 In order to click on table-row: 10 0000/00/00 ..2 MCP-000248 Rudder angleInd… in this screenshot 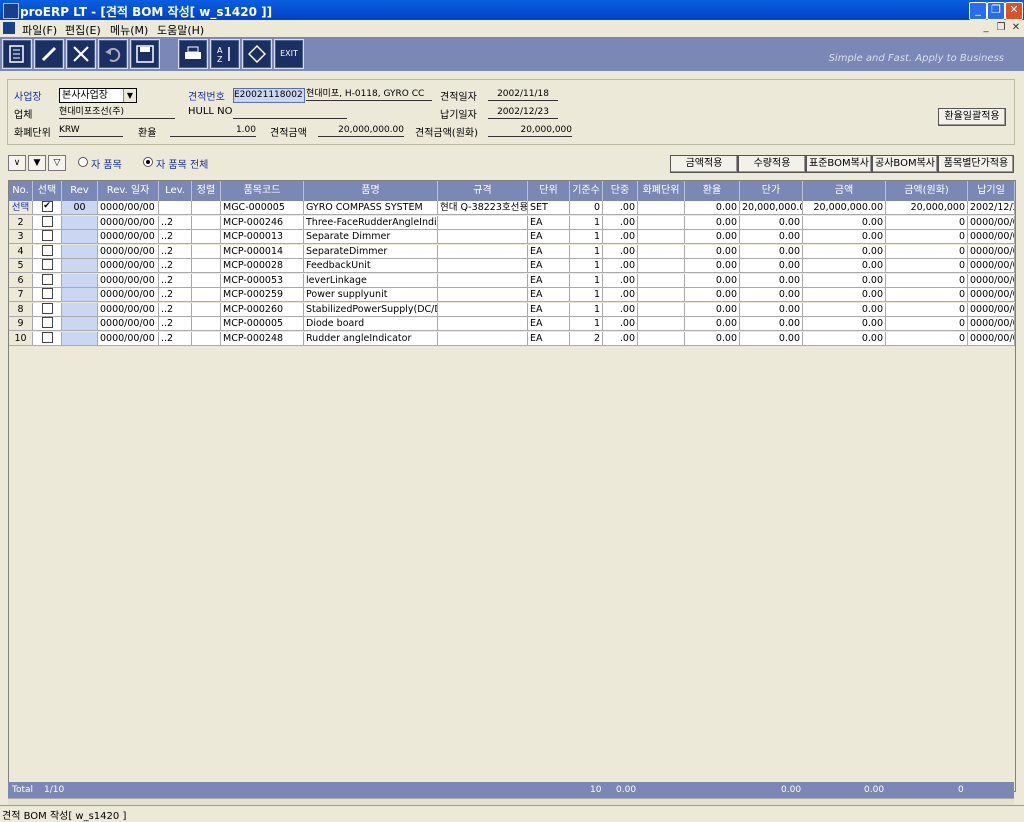, I will do `click(512, 338)`.